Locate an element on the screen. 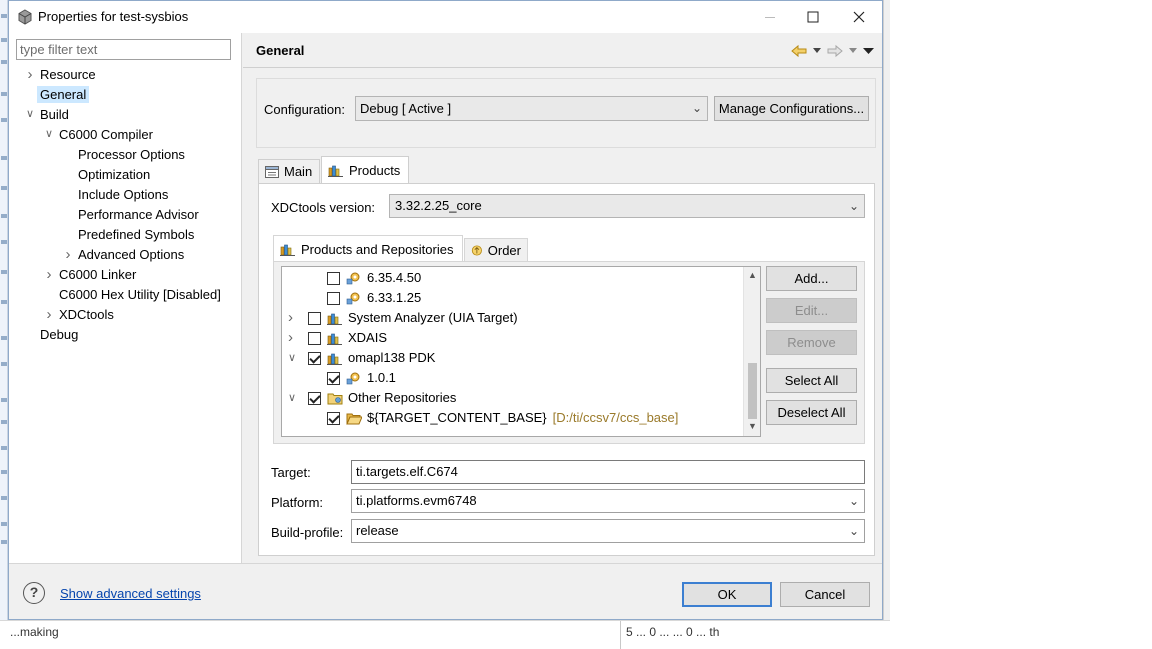  tree-item: › Advanced Options is located at coordinates (125, 254).